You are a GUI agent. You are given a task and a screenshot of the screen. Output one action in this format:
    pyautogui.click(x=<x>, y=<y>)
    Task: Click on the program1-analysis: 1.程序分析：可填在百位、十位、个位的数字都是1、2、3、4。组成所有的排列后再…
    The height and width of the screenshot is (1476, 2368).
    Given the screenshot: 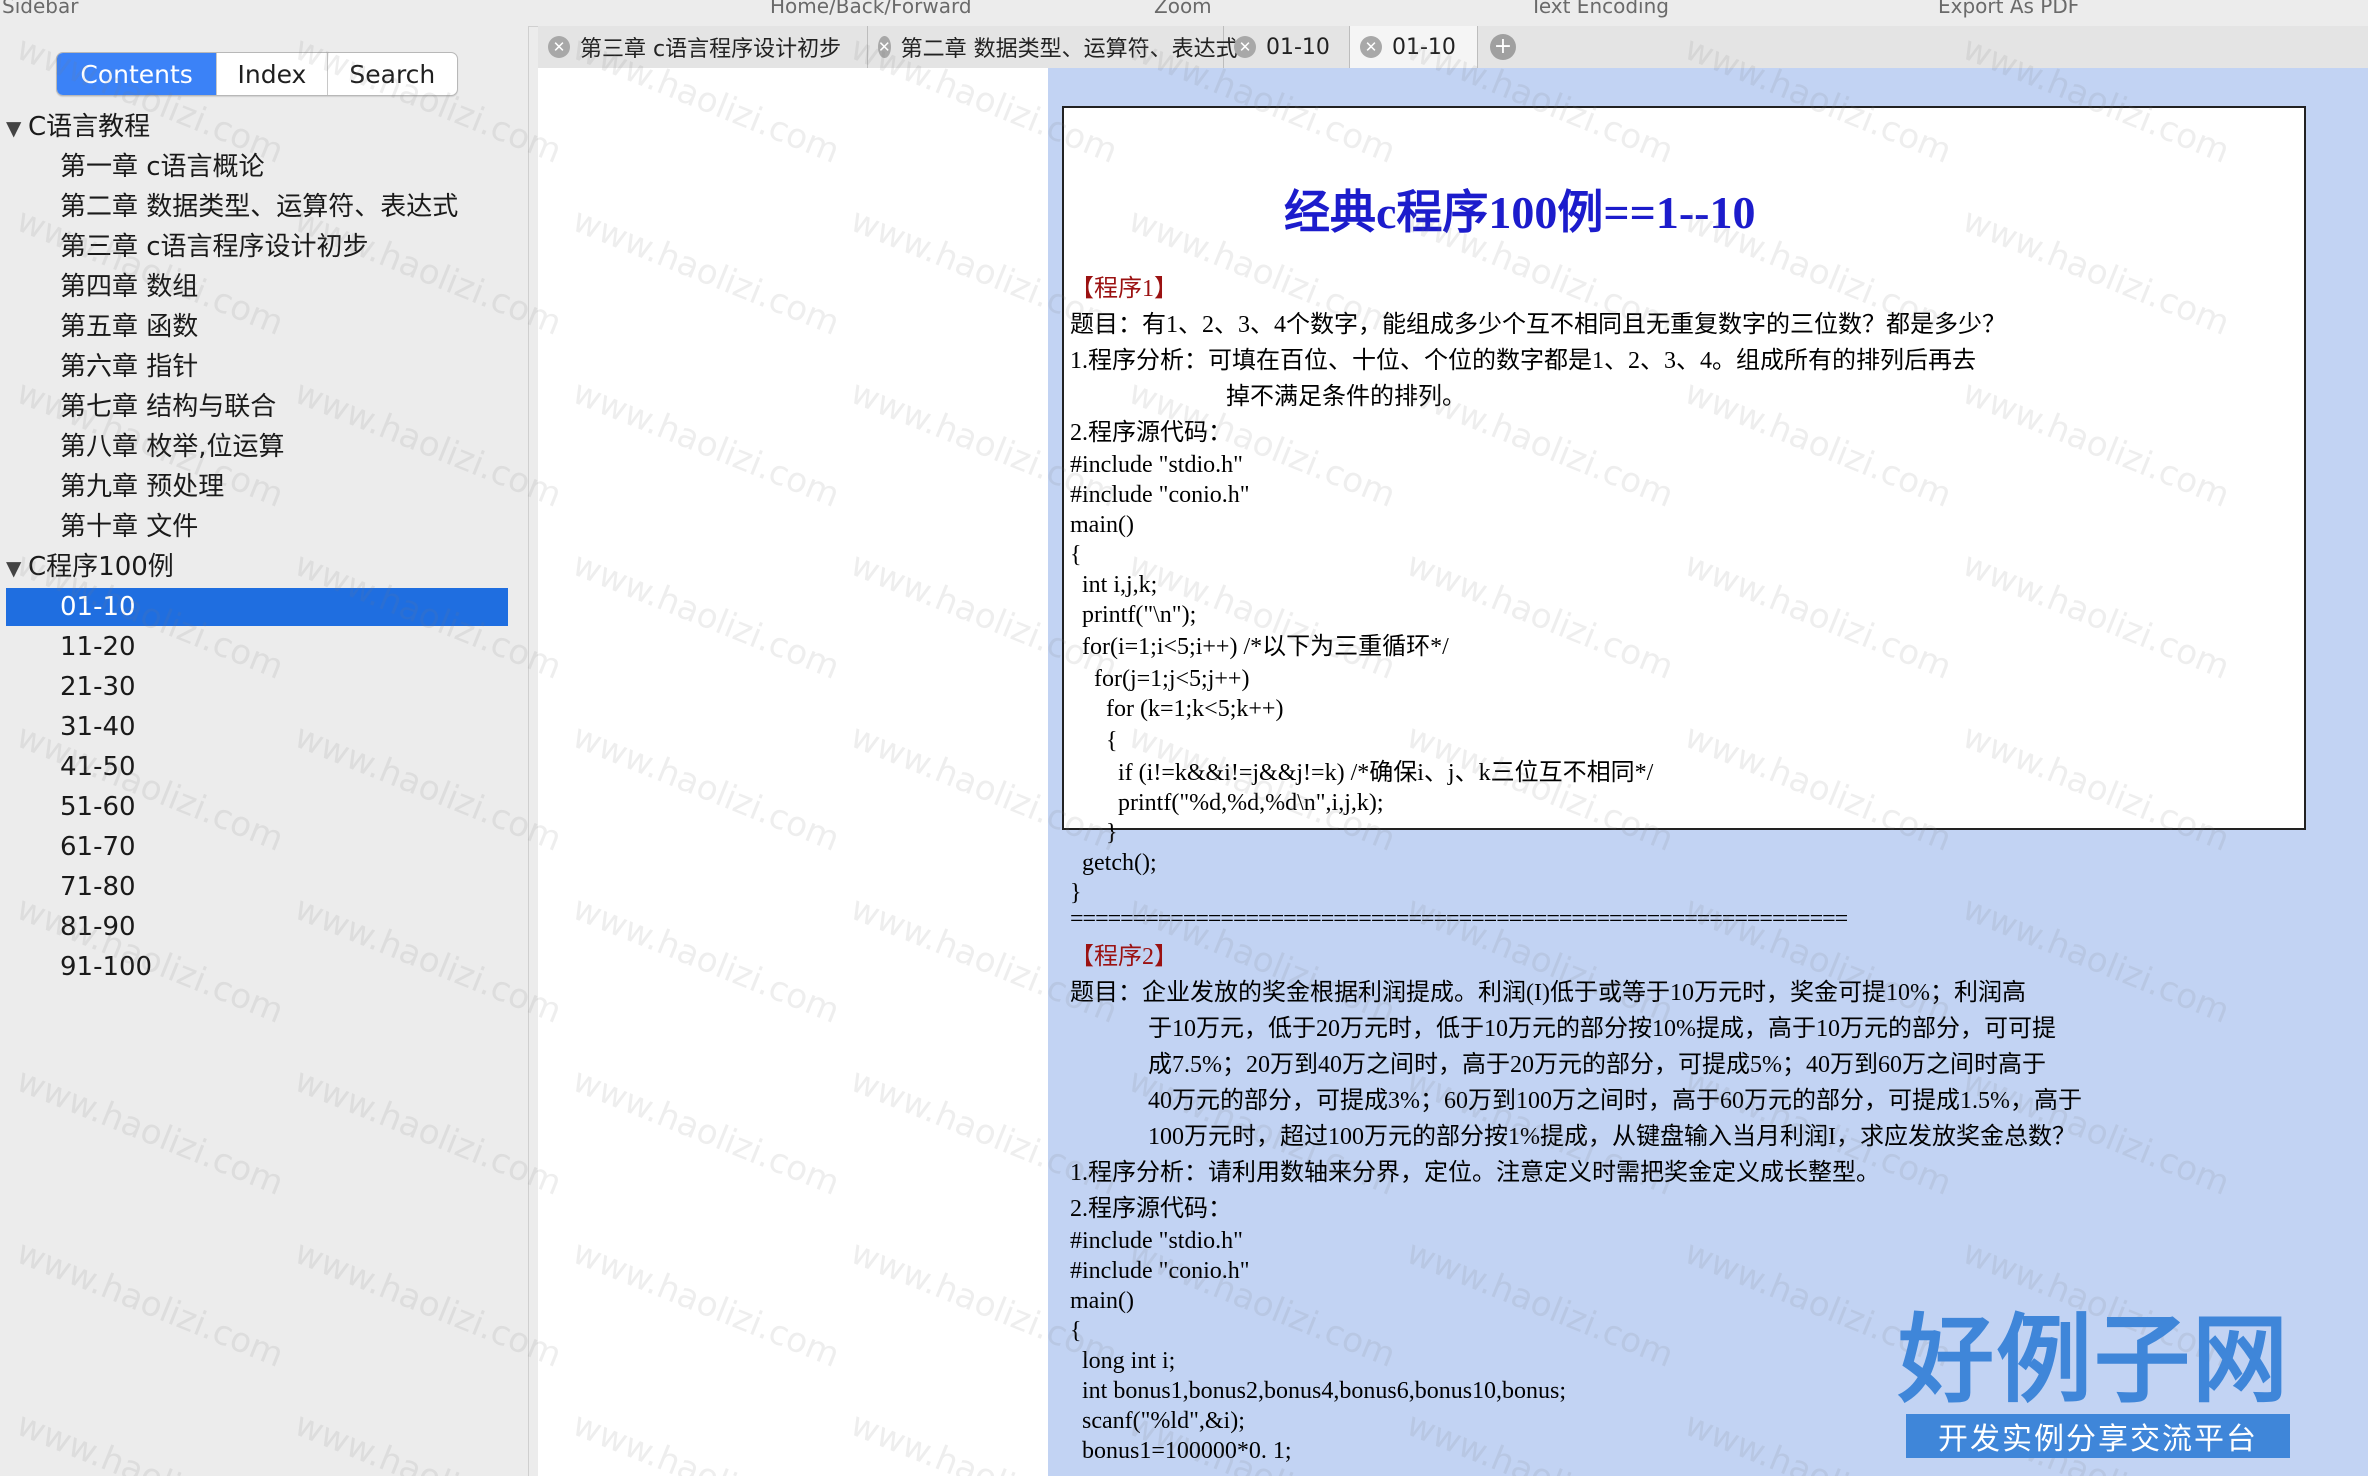 What is the action you would take?
    pyautogui.click(x=1523, y=361)
    